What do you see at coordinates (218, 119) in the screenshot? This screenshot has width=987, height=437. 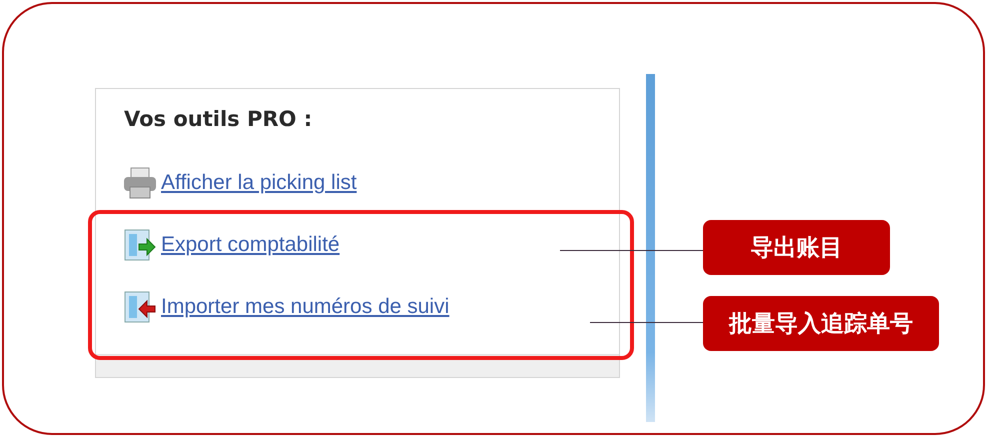 I see `panel-title: Vos outils PRO :` at bounding box center [218, 119].